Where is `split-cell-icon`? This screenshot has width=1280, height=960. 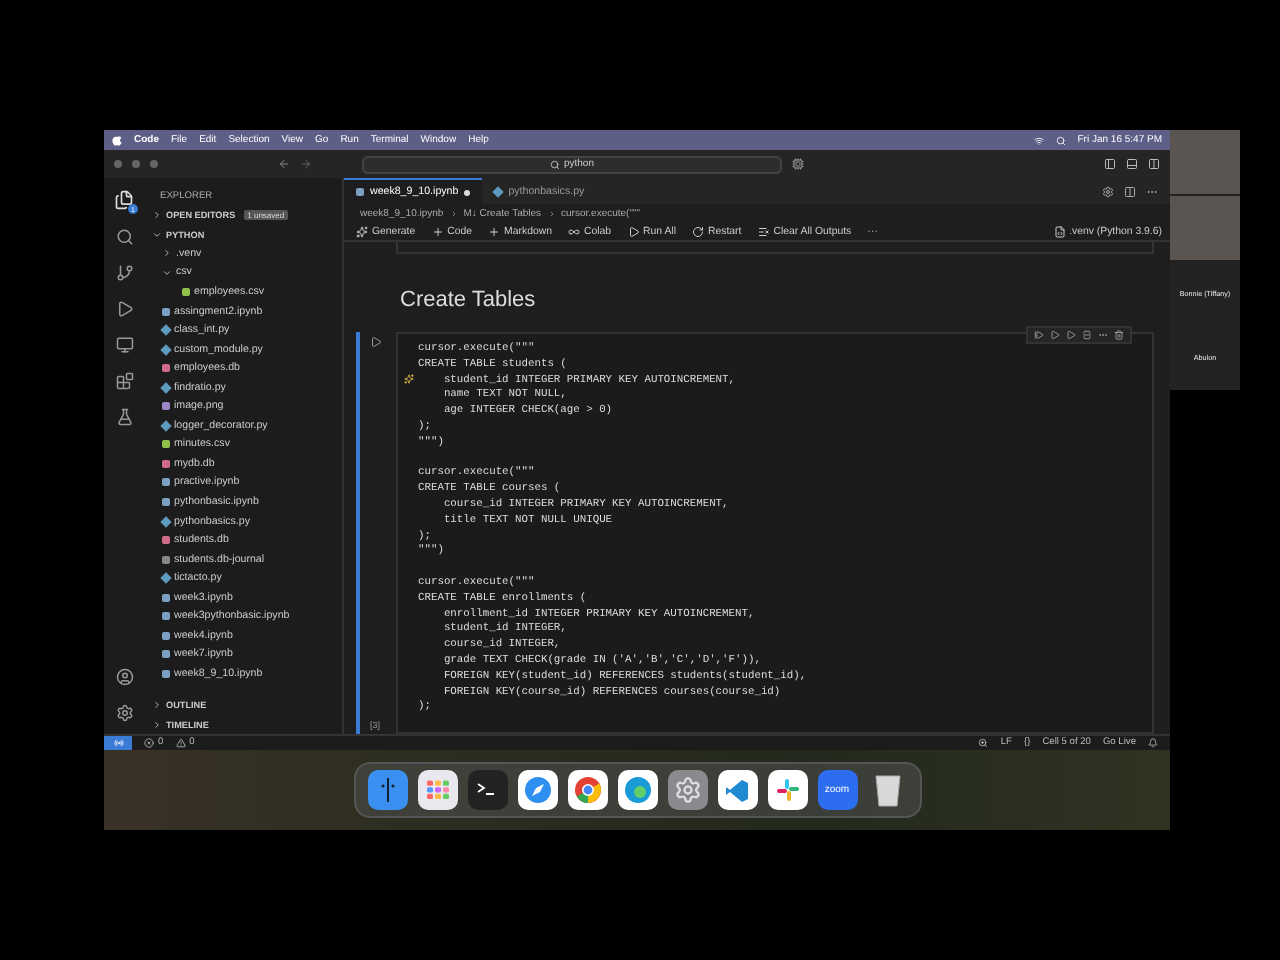 split-cell-icon is located at coordinates (1087, 335).